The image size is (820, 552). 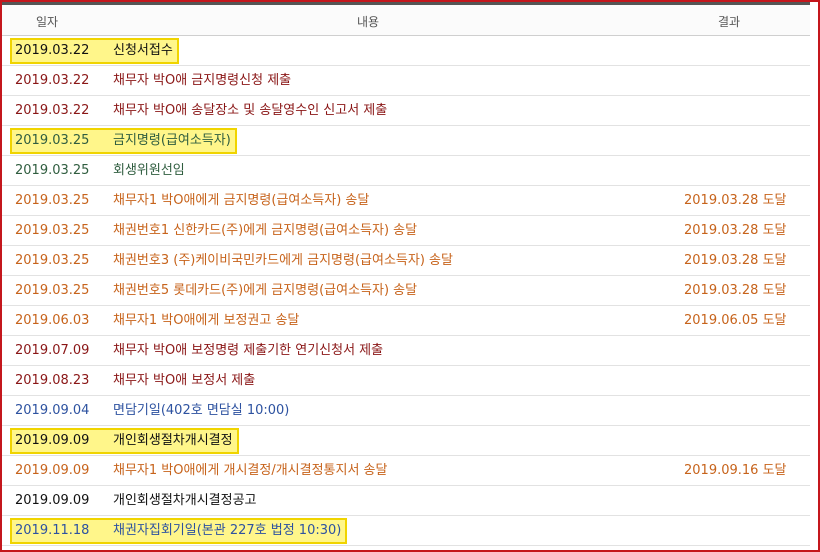 What do you see at coordinates (406, 141) in the screenshot?
I see `table-row: 2019.03.25 금지명령(급여소득자)` at bounding box center [406, 141].